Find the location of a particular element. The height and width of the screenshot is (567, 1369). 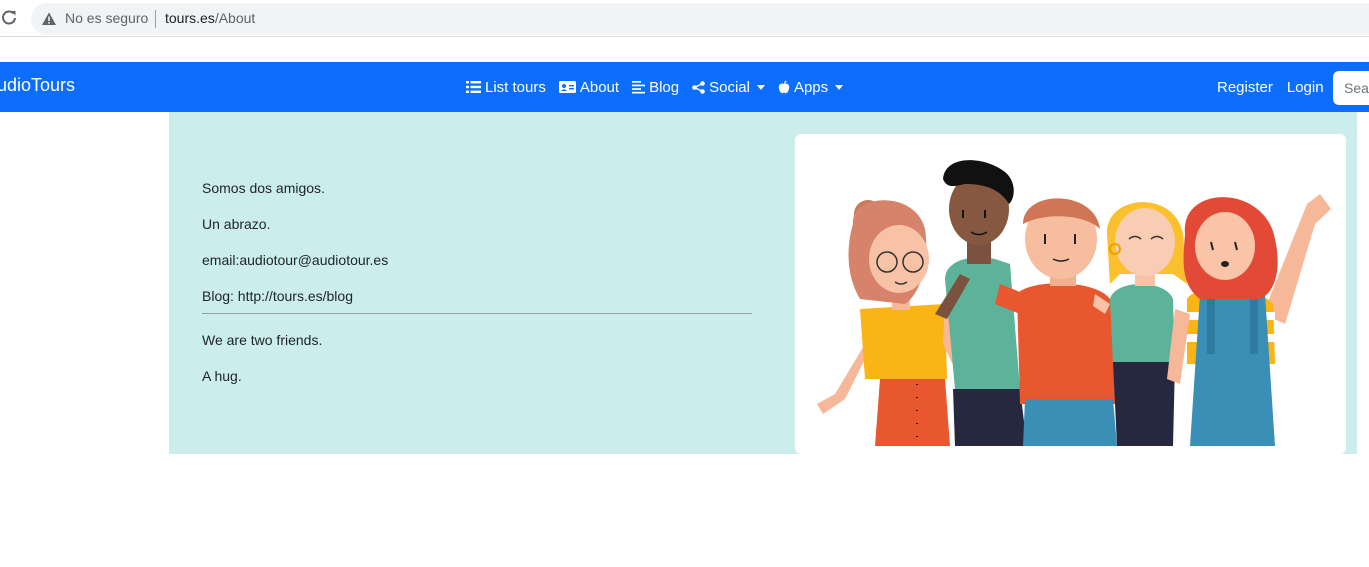

nav-apps-label: Apps is located at coordinates (811, 87).